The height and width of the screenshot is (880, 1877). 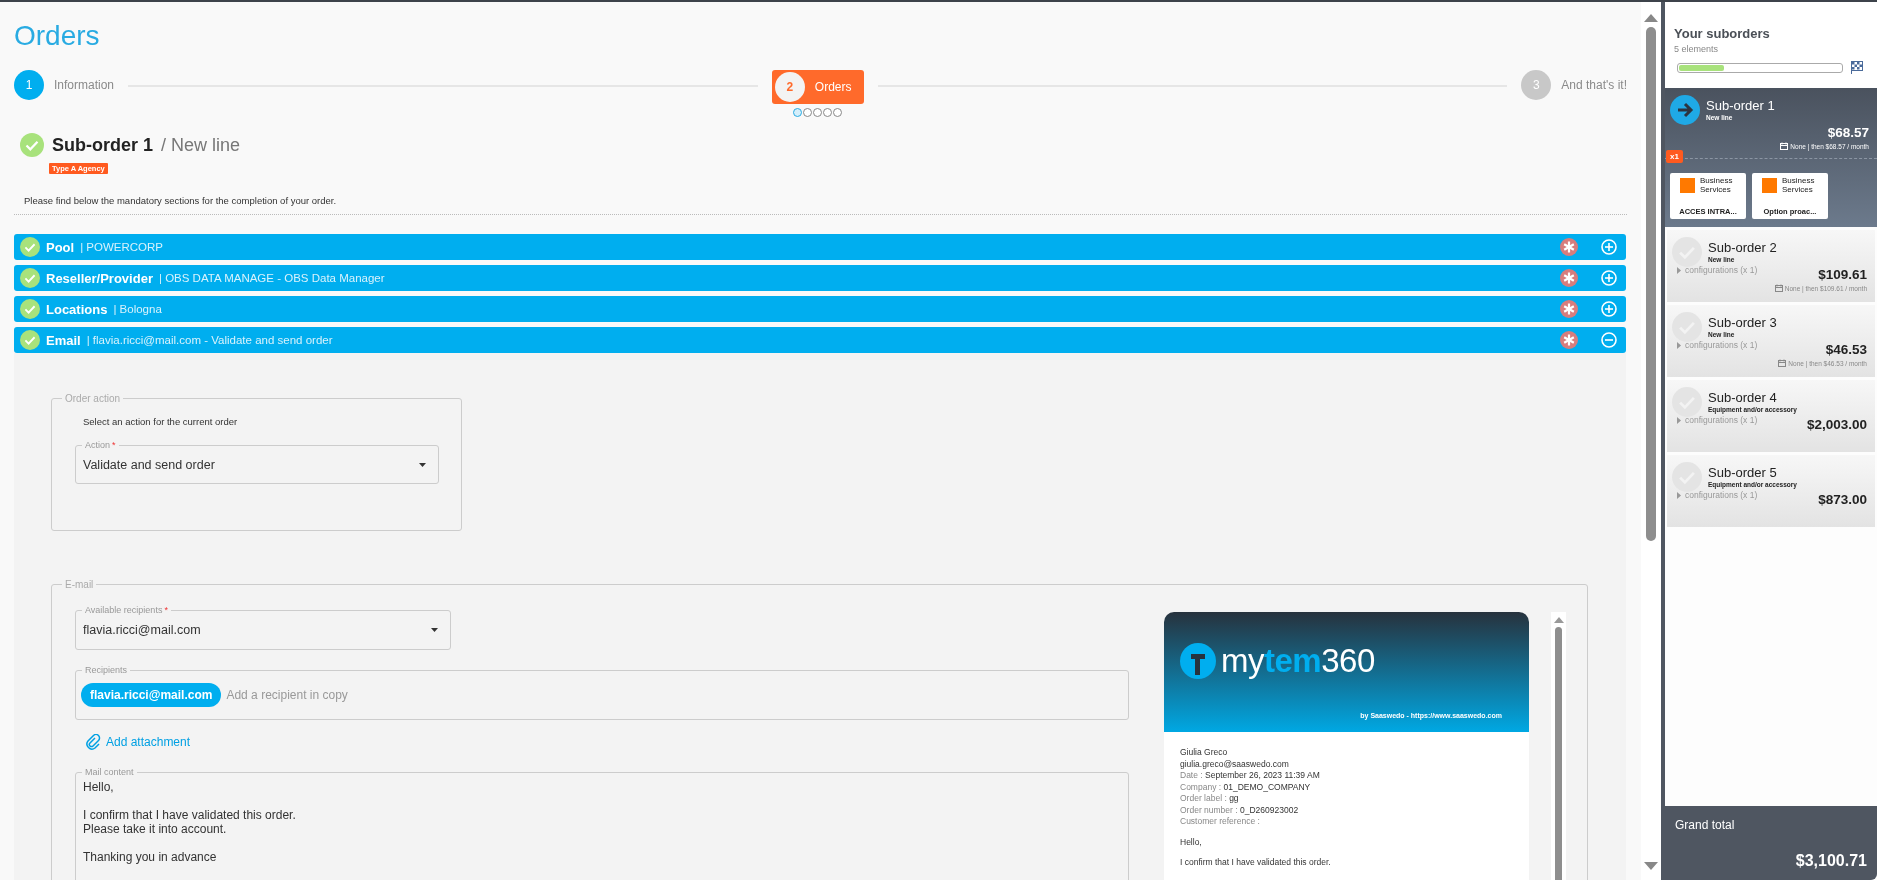 I want to click on section-header: Pool | POWERCORP, so click(x=820, y=247).